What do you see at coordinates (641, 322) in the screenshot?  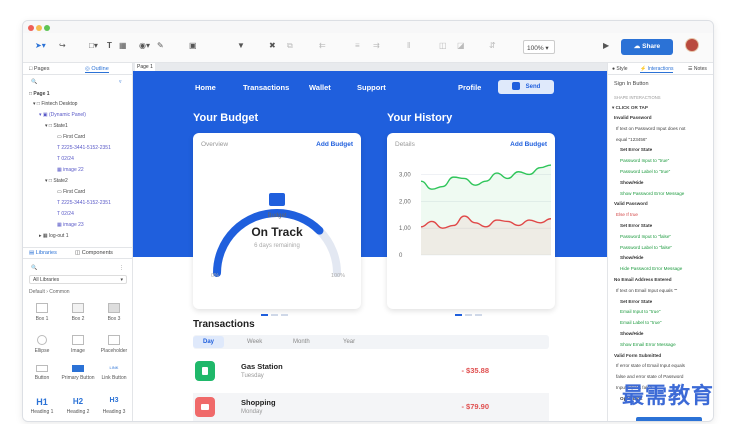 I see `interaction-line: Email Label to "true"` at bounding box center [641, 322].